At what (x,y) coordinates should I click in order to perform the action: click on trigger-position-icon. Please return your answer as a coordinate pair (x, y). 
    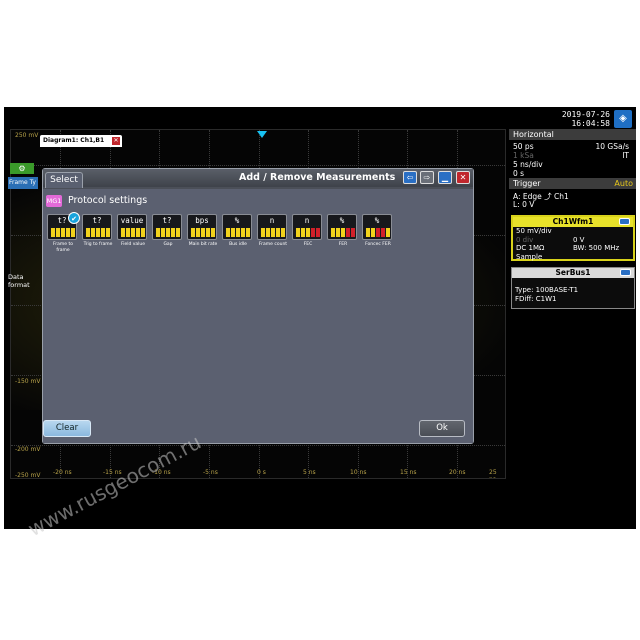
    Looking at the image, I should click on (262, 134).